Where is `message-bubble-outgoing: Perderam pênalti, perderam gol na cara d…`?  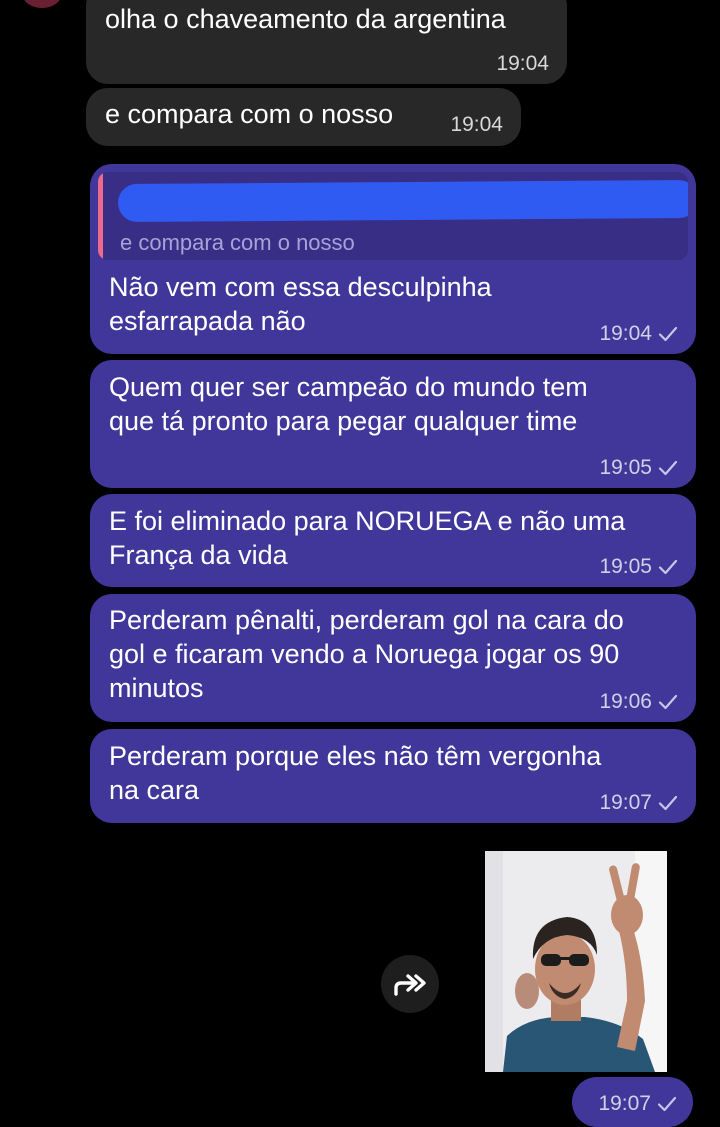
message-bubble-outgoing: Perderam pênalti, perderam gol na cara d… is located at coordinates (393, 658).